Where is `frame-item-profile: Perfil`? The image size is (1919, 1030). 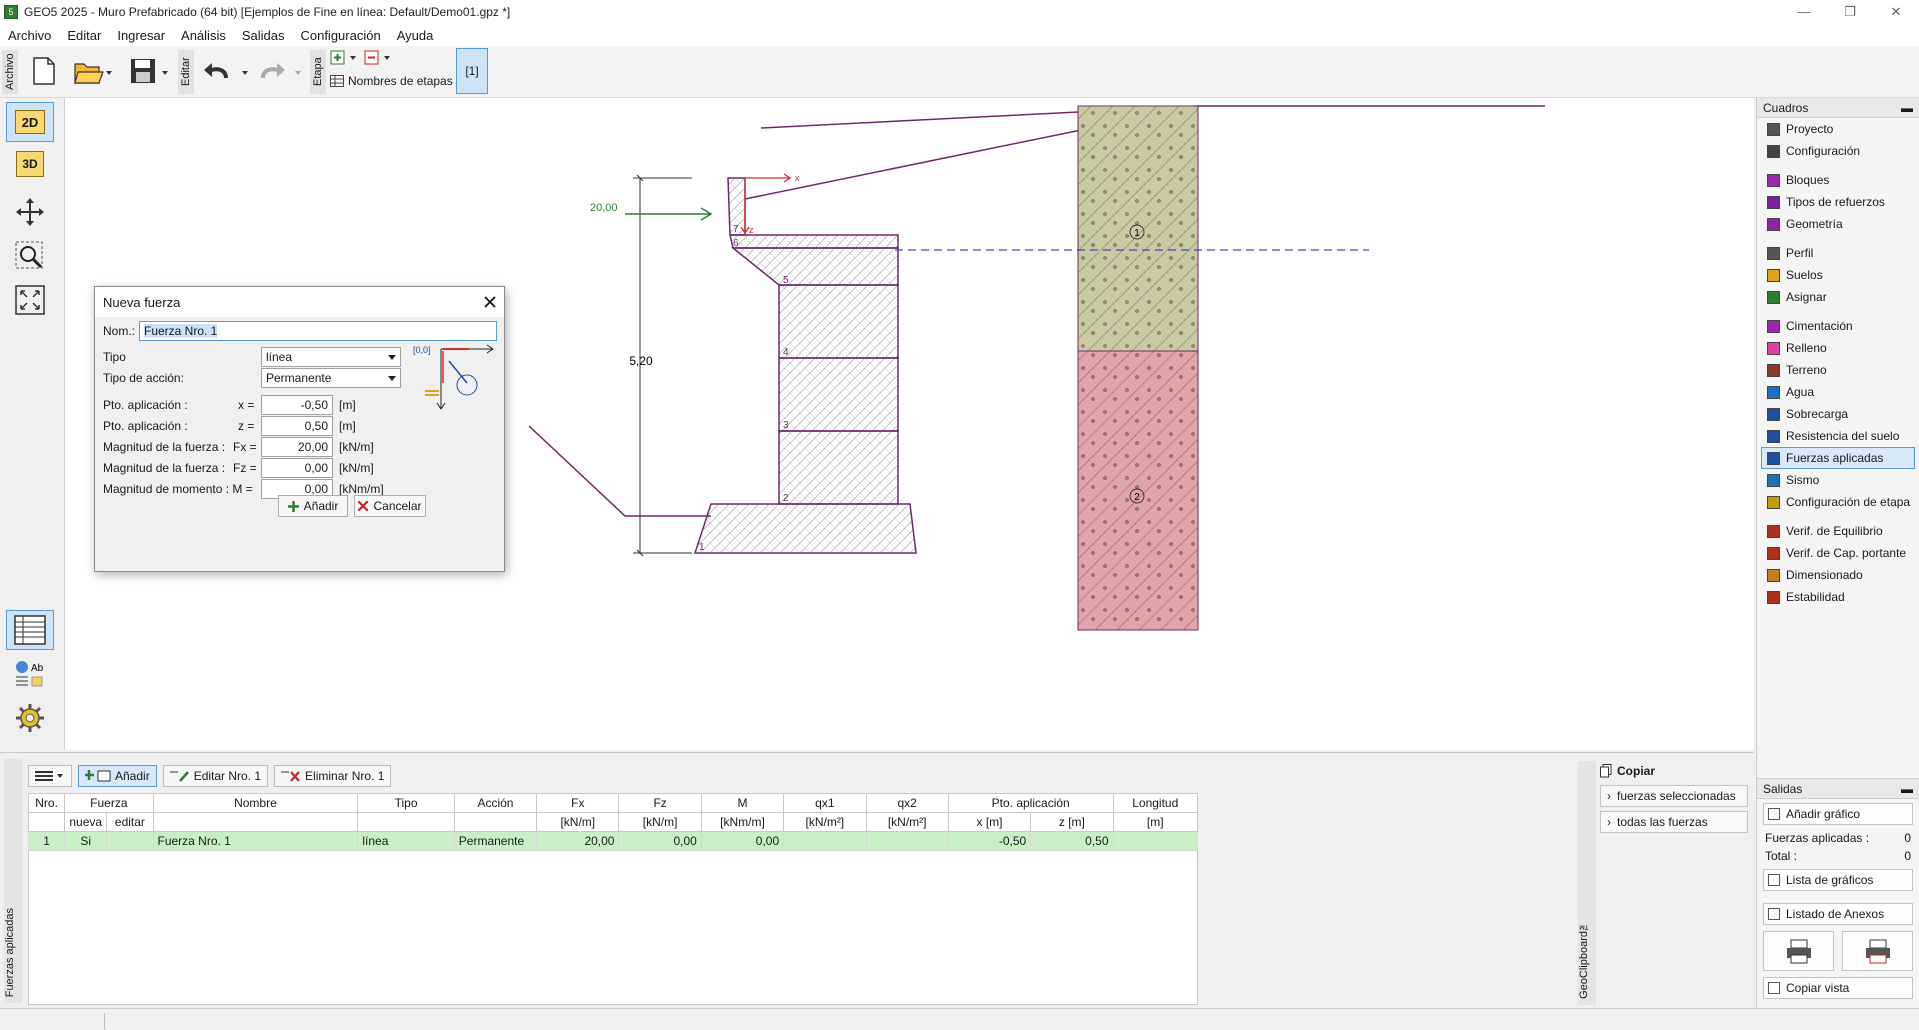
frame-item-profile: Perfil is located at coordinates (1838, 253).